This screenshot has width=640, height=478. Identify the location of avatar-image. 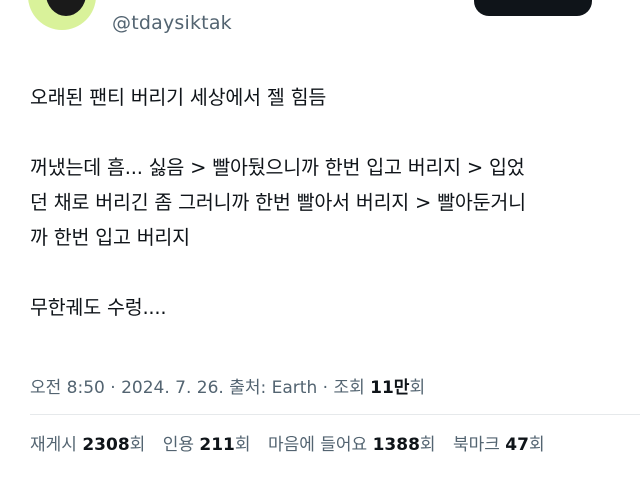
(66, 8).